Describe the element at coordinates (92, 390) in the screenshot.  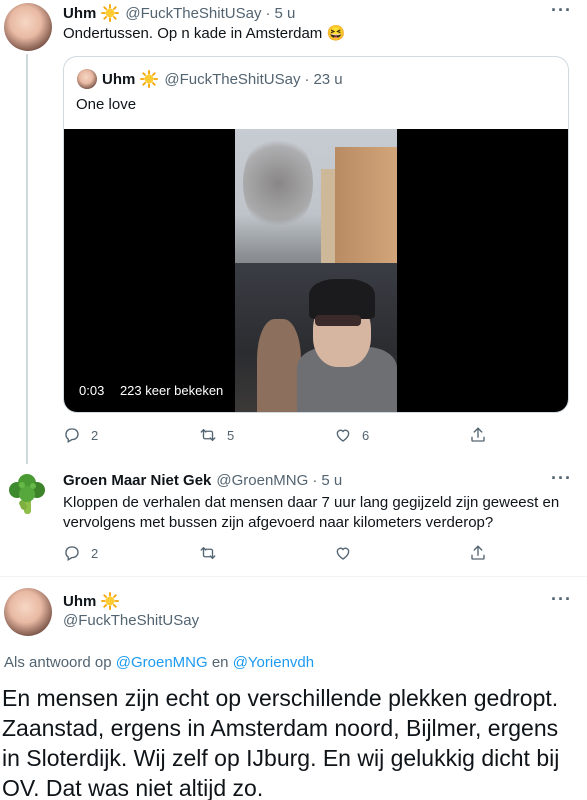
I see `video-duration: 0:03` at that location.